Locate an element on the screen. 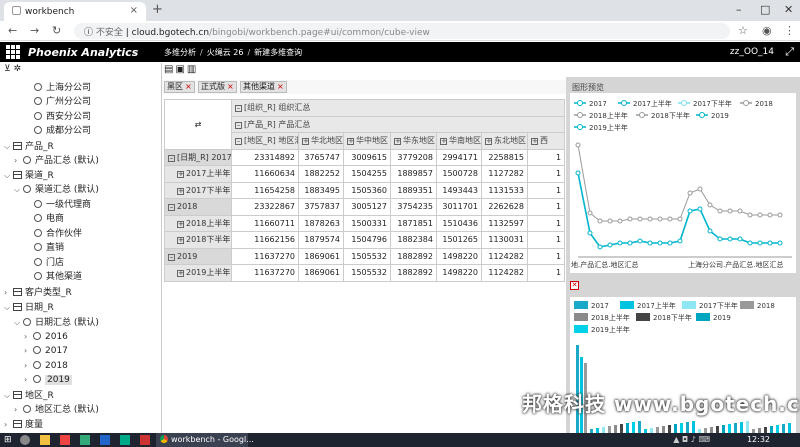  row-header: –2018 is located at coordinates (198, 207).